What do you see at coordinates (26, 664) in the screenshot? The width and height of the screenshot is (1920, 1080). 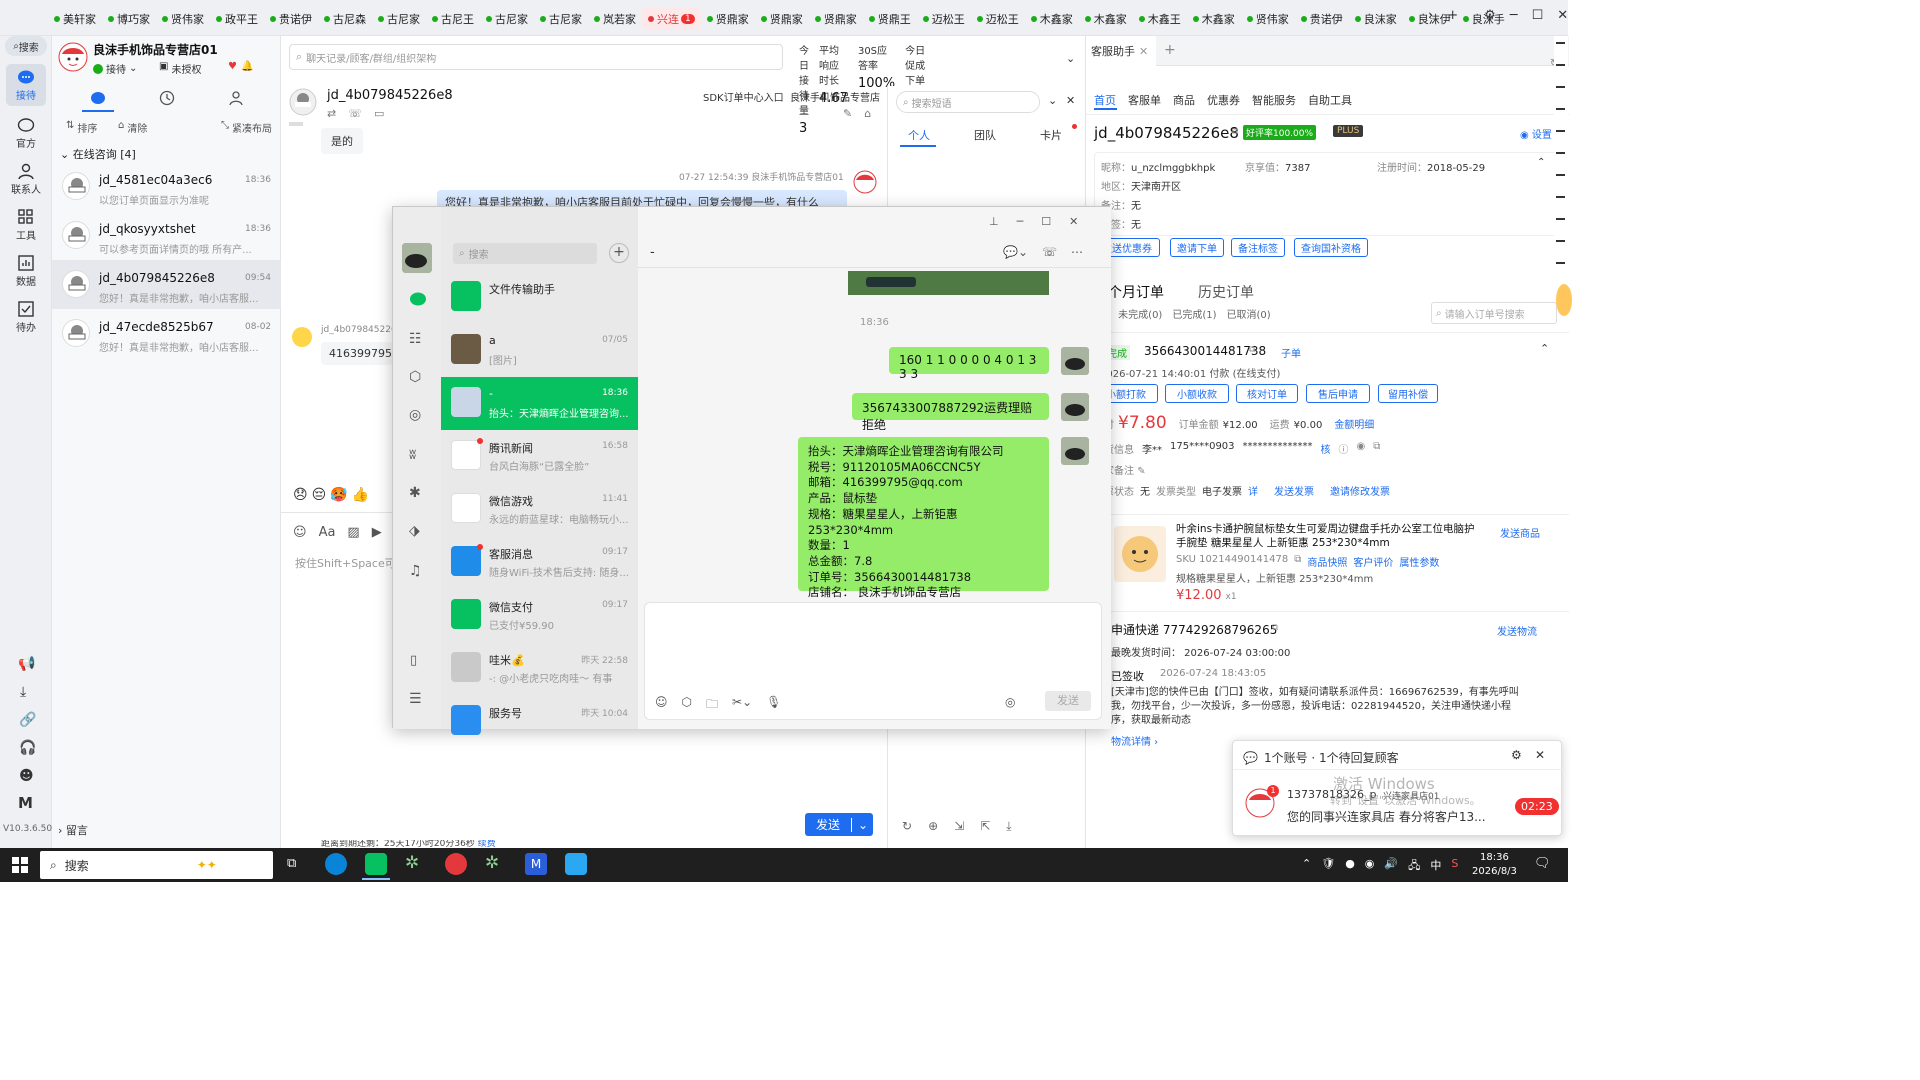 I see `announcement-icon: 📢` at bounding box center [26, 664].